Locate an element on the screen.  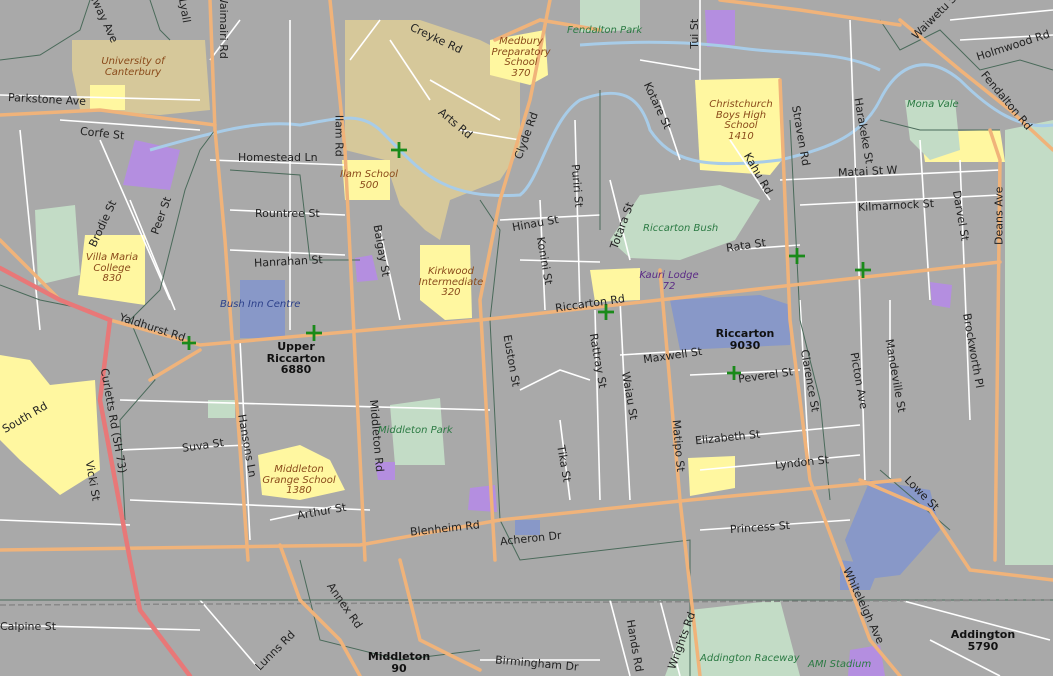
school-label: Ilam School 500 is located at coordinates (369, 180).